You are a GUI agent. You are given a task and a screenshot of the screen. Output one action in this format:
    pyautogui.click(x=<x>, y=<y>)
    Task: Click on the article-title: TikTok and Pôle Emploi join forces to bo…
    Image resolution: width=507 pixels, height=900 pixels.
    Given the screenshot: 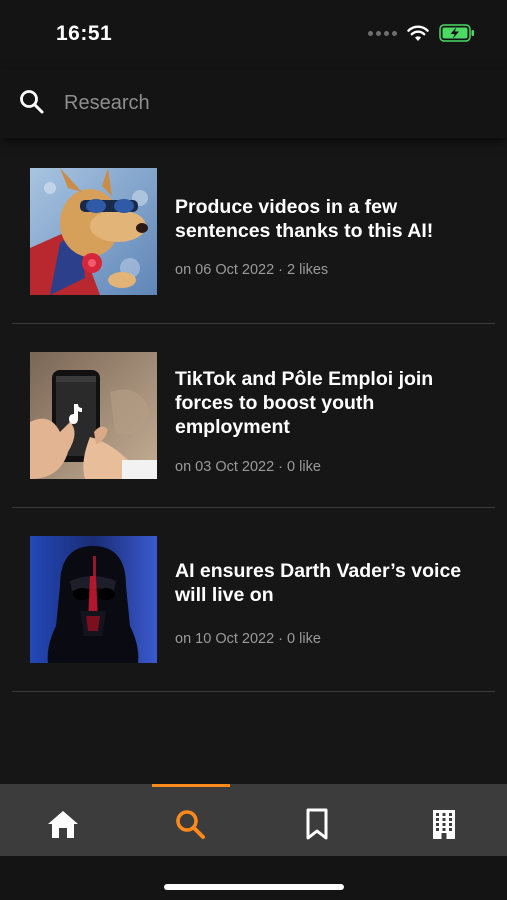 What is the action you would take?
    pyautogui.click(x=325, y=403)
    